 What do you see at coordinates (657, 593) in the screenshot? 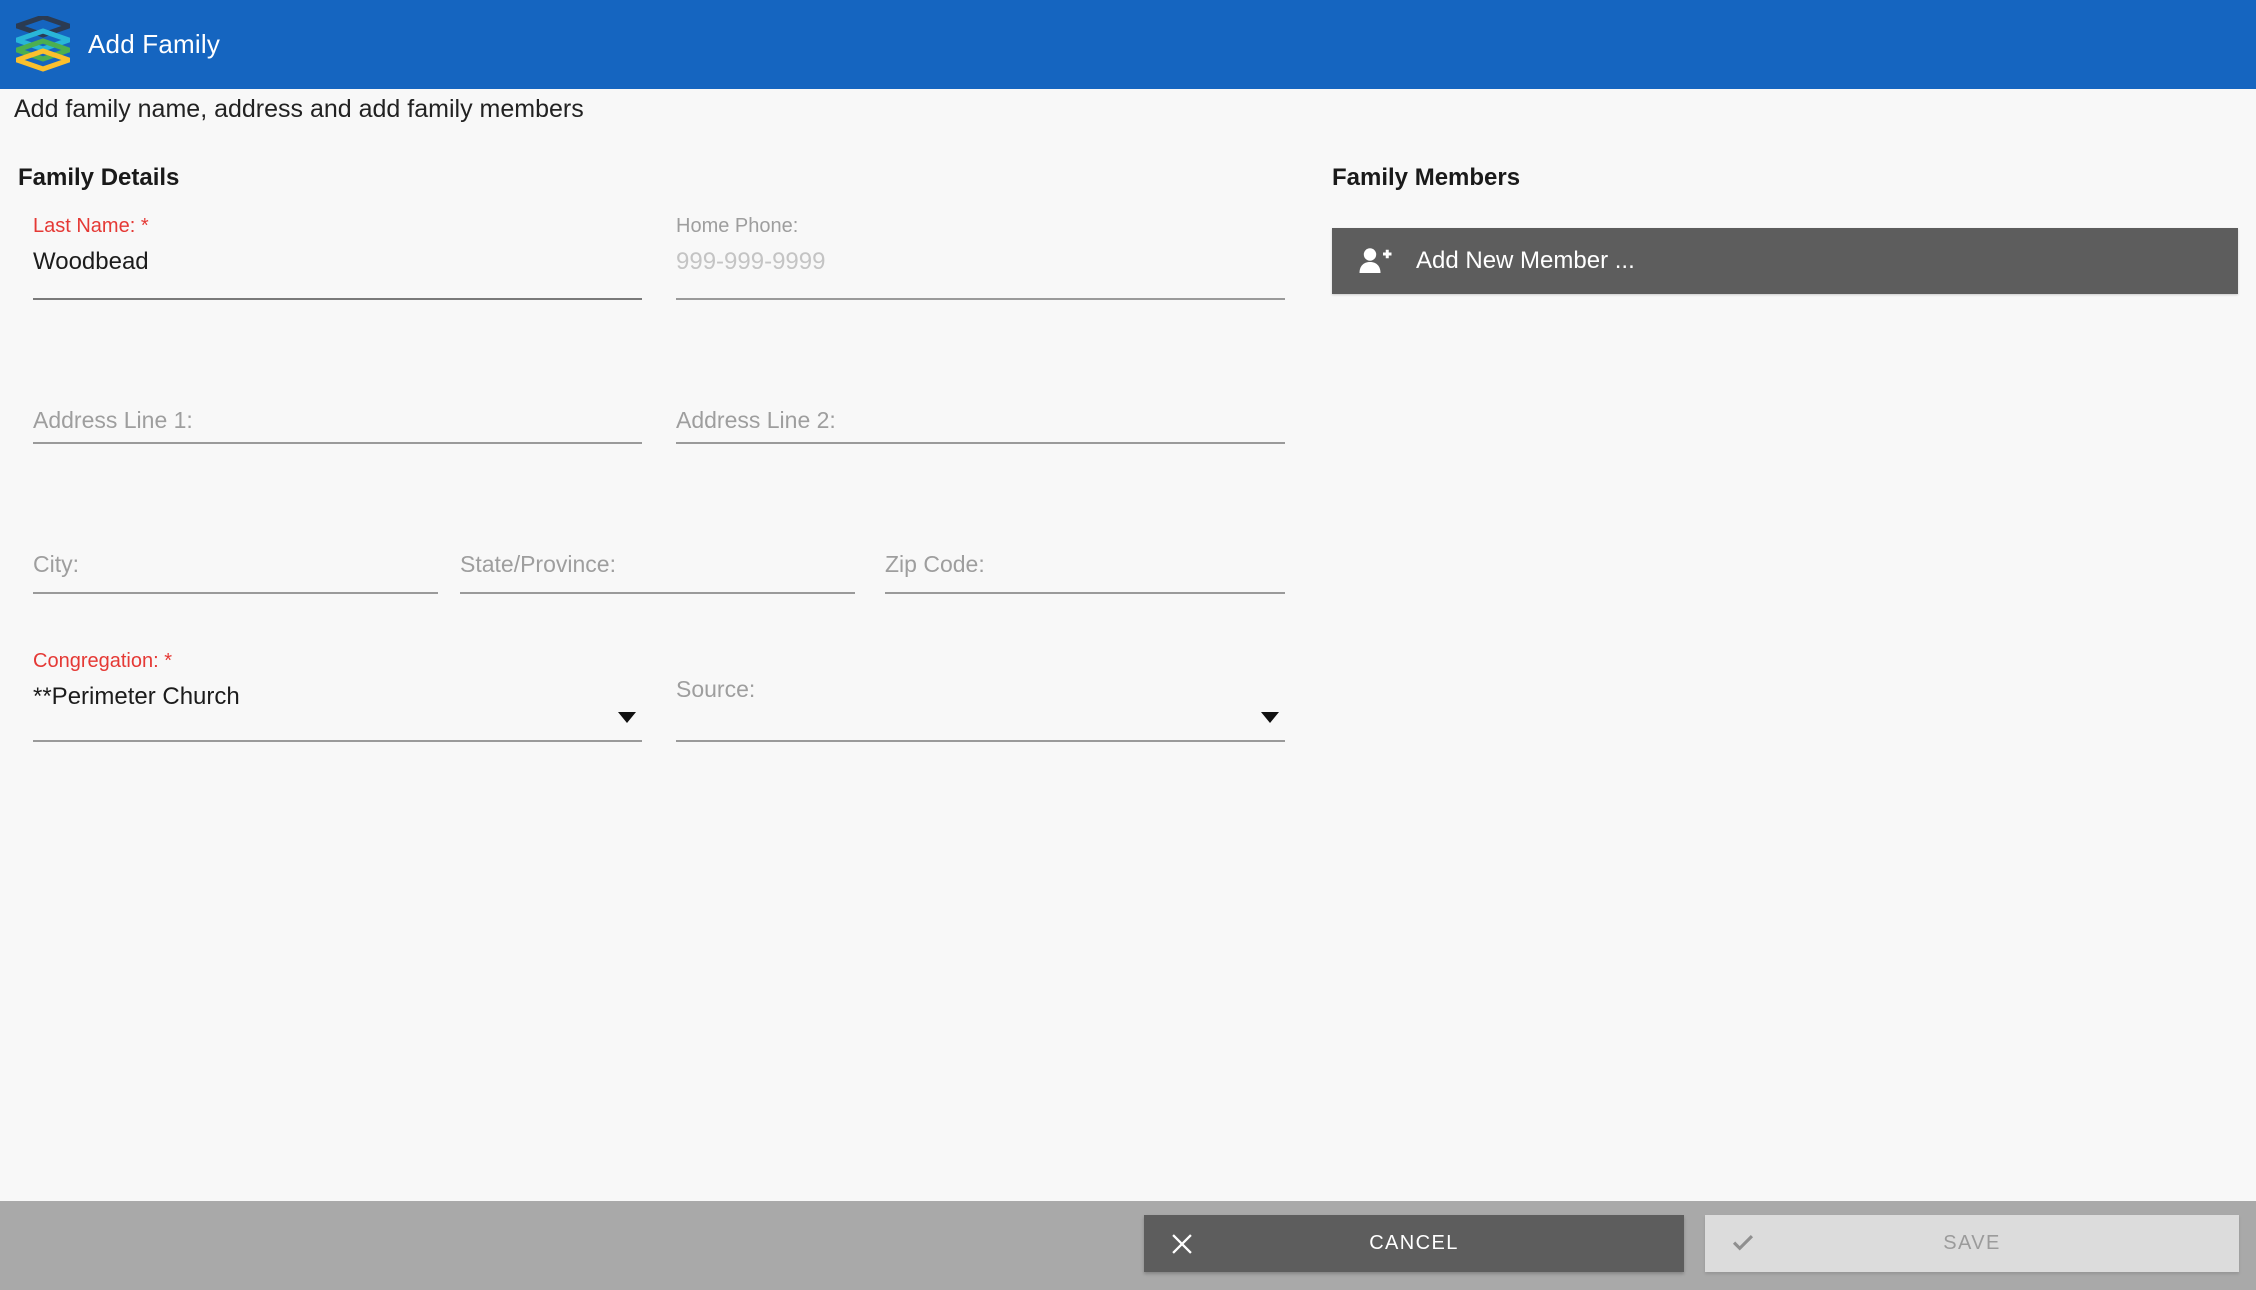
I see `state-province-underline` at bounding box center [657, 593].